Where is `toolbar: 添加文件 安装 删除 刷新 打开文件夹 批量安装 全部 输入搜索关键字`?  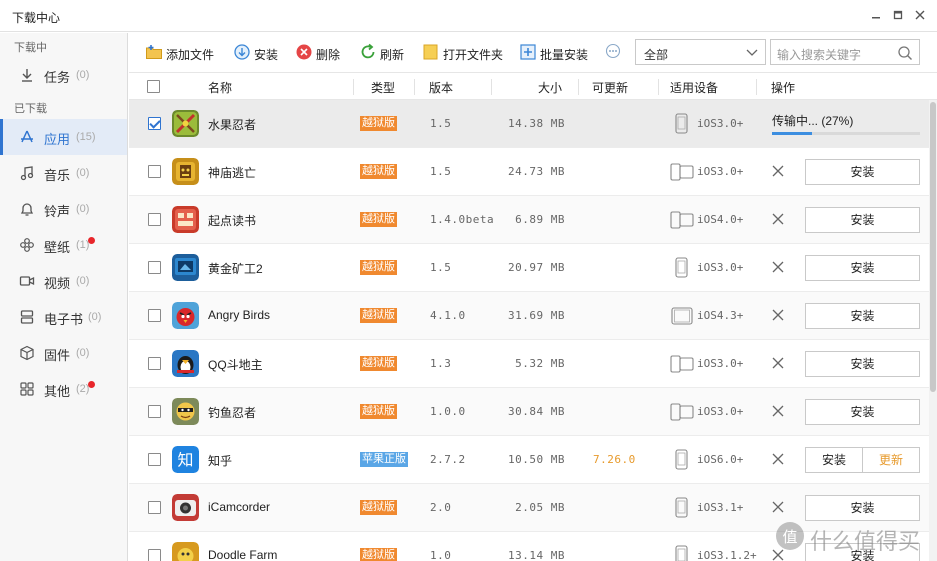 toolbar: 添加文件 安装 删除 刷新 打开文件夹 批量安装 全部 输入搜索关键字 is located at coordinates (533, 52).